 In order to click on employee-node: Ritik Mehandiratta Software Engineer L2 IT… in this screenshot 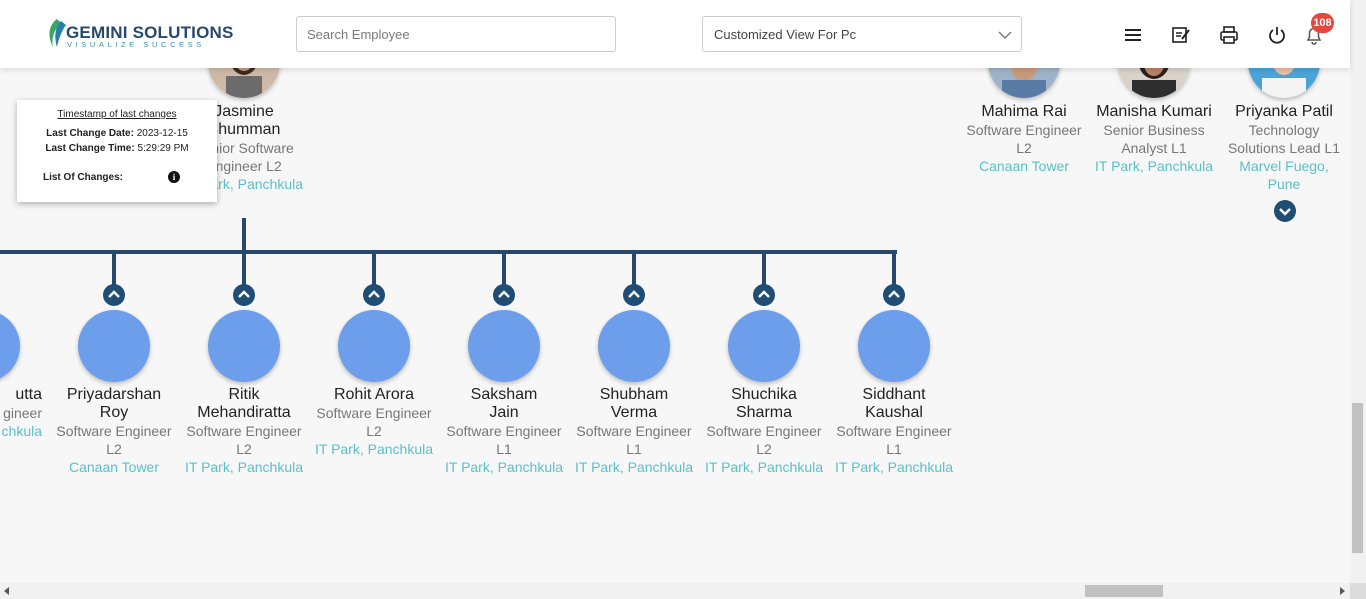, I will do `click(244, 431)`.